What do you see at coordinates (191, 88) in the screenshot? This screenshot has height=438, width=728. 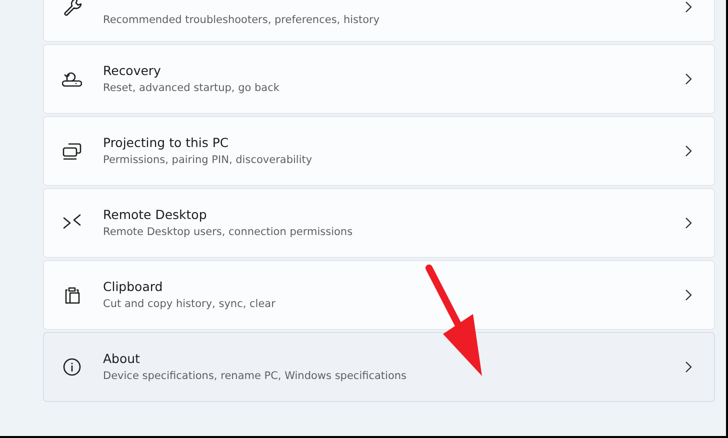 I see `item-description: Reset, advanced startup, go back` at bounding box center [191, 88].